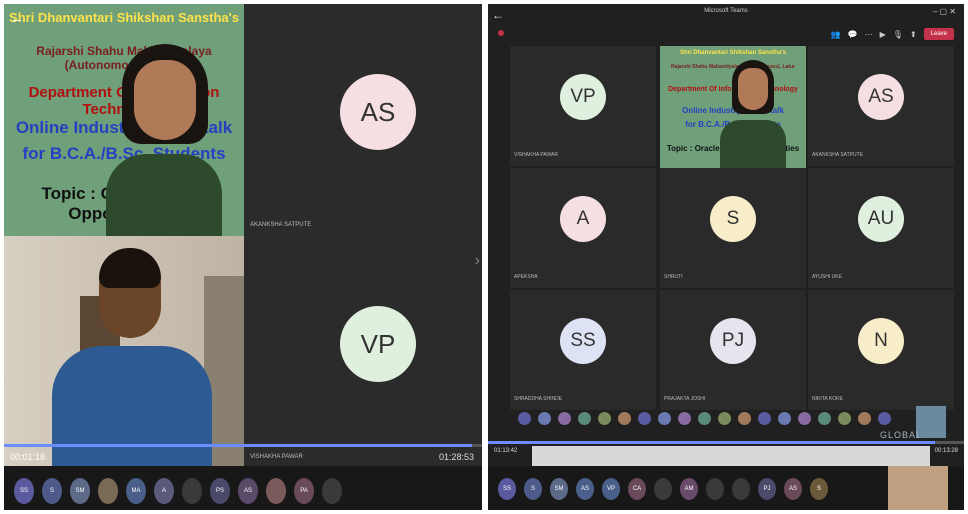 This screenshot has height=514, width=968. What do you see at coordinates (881, 97) in the screenshot?
I see `participant-avatar: AS` at bounding box center [881, 97].